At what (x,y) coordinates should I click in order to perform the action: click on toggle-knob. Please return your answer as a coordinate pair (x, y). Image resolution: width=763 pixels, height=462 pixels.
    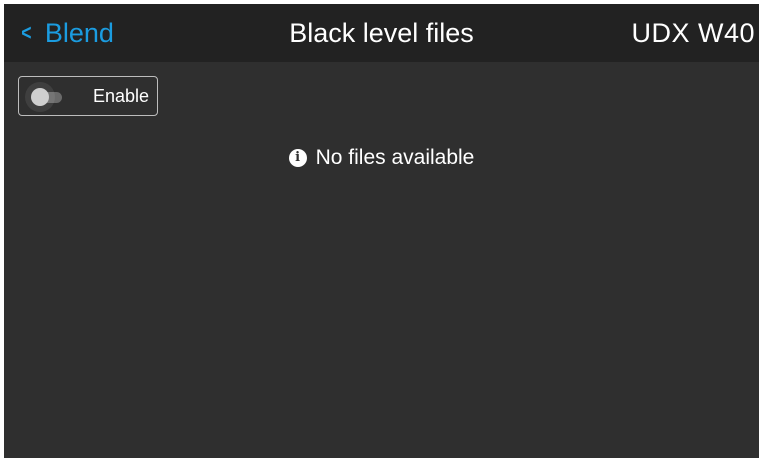
    Looking at the image, I should click on (40, 97).